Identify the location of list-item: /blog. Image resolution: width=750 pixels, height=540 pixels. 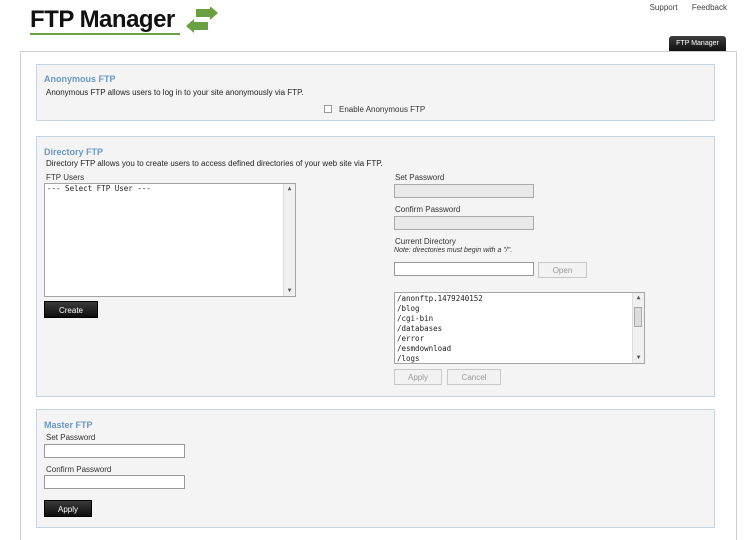
(519, 309).